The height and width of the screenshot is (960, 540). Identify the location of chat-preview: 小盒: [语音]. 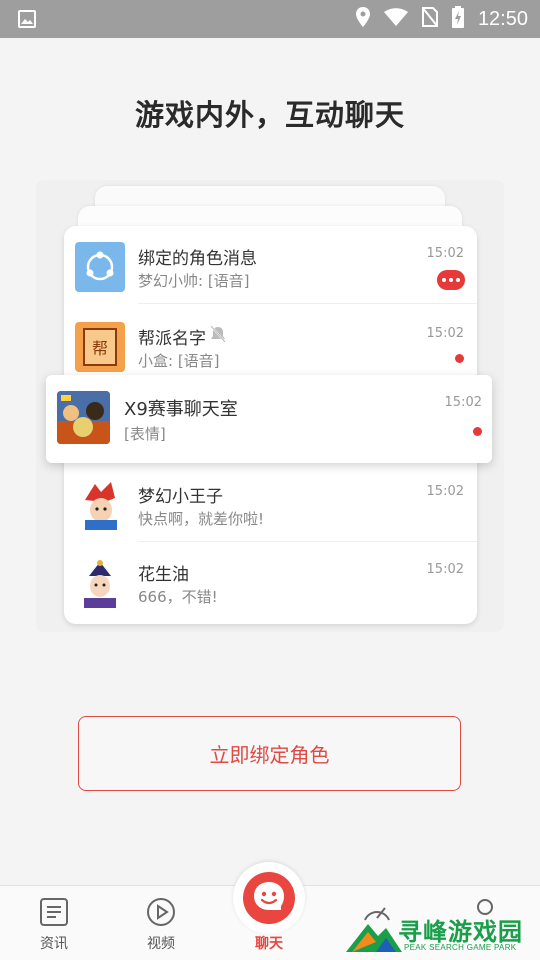
(179, 361).